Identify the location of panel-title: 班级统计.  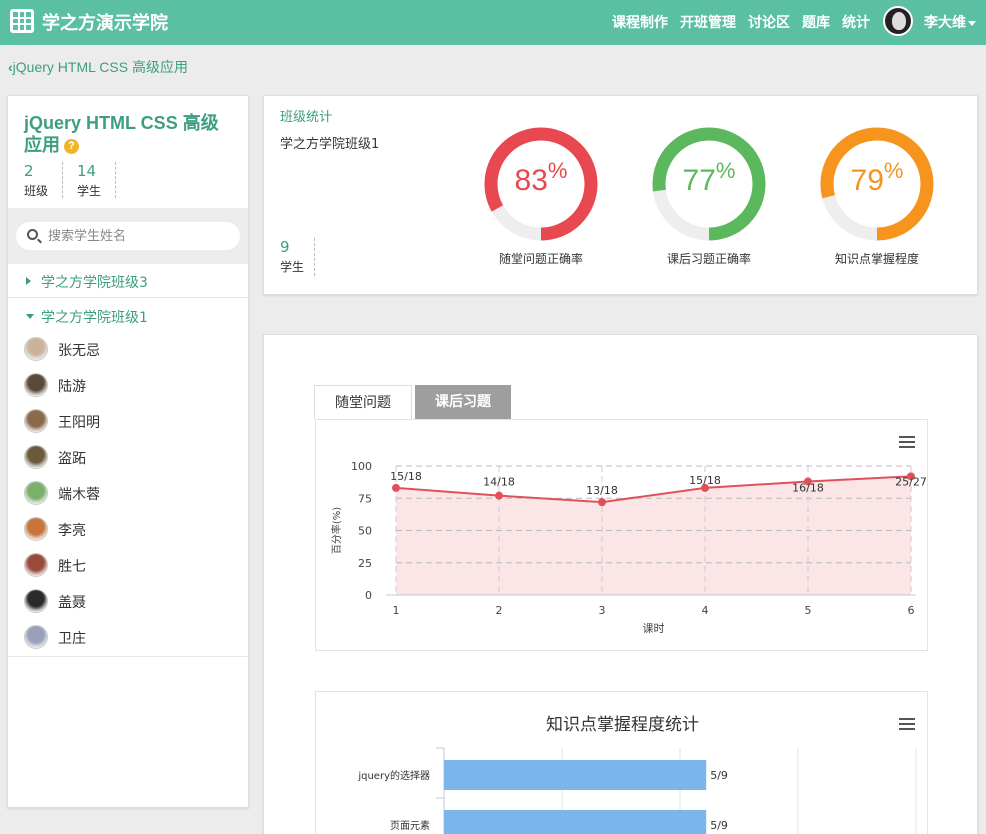
(306, 117).